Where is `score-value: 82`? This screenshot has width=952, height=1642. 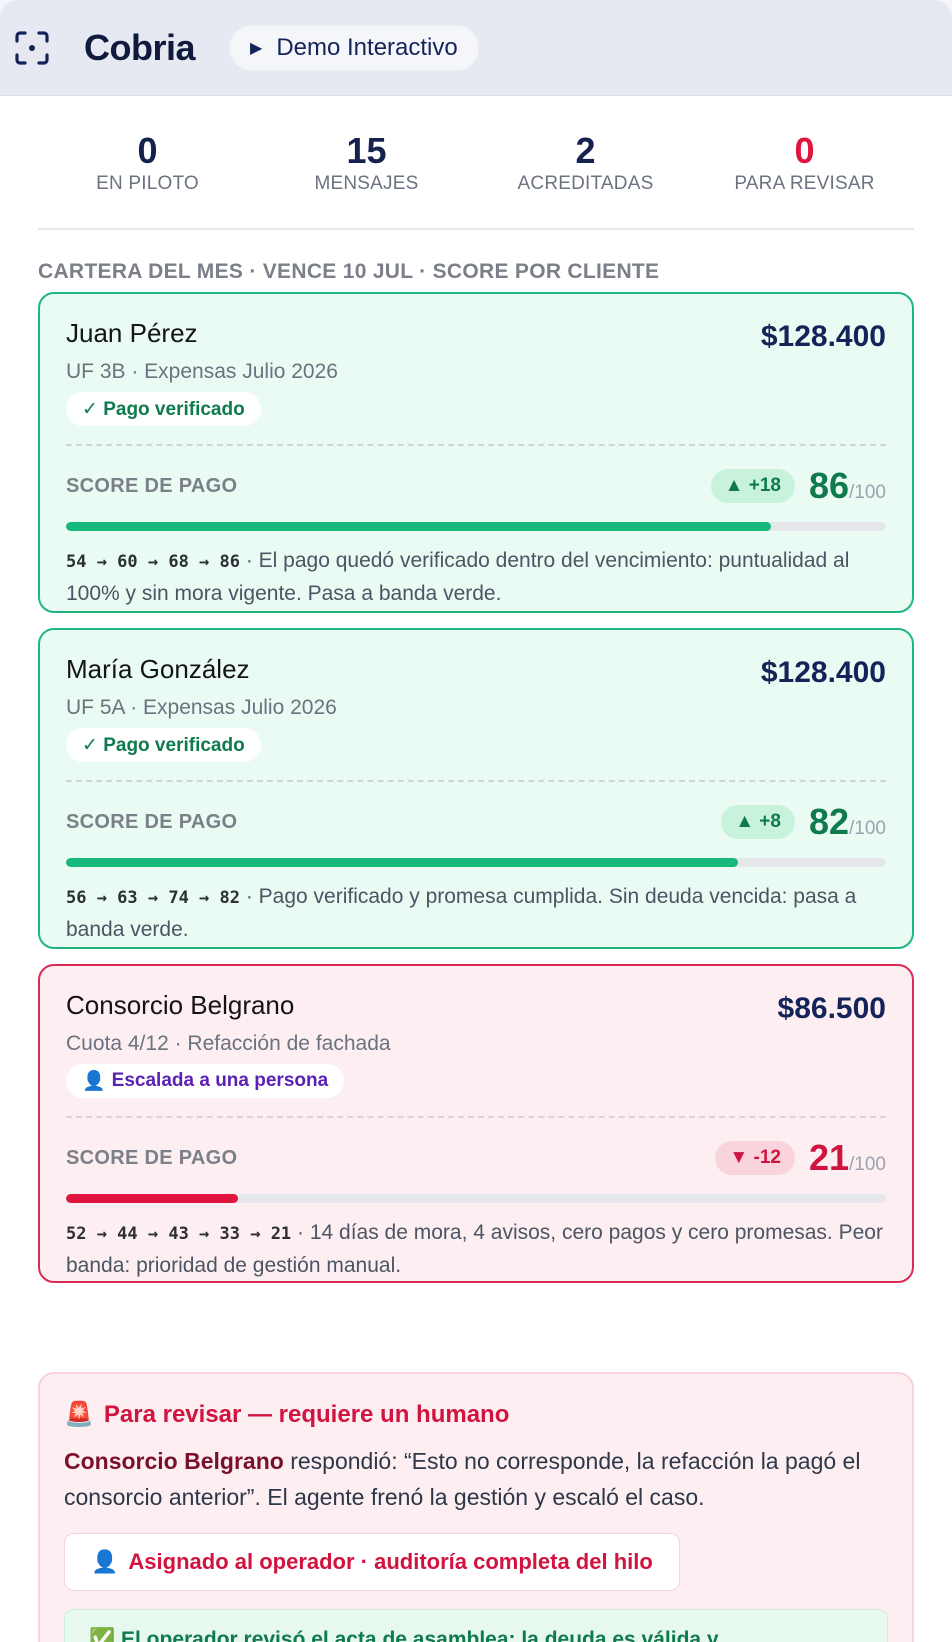 score-value: 82 is located at coordinates (829, 821).